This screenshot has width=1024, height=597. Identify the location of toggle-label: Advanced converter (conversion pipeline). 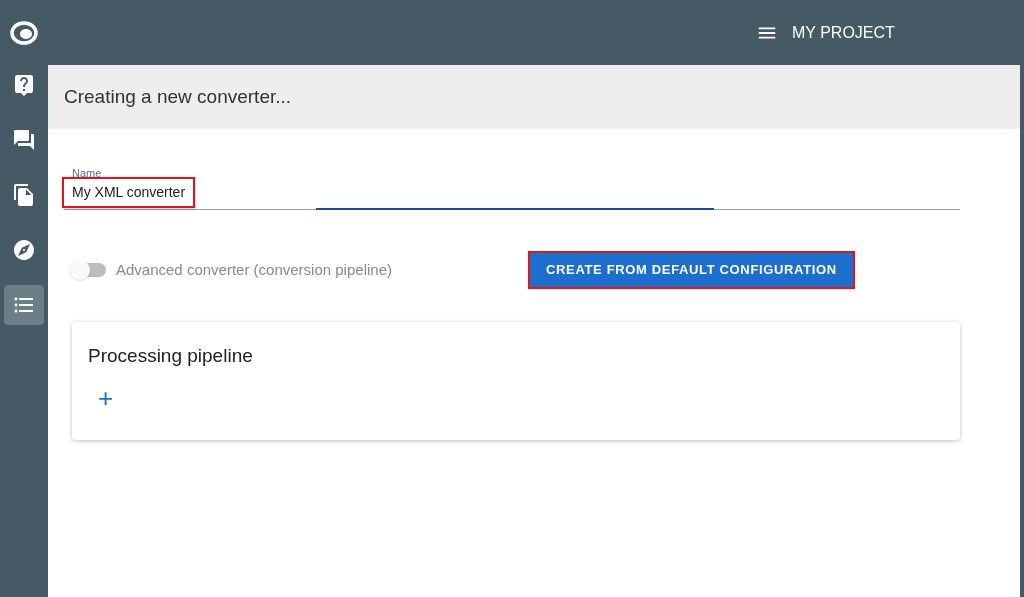
(254, 269).